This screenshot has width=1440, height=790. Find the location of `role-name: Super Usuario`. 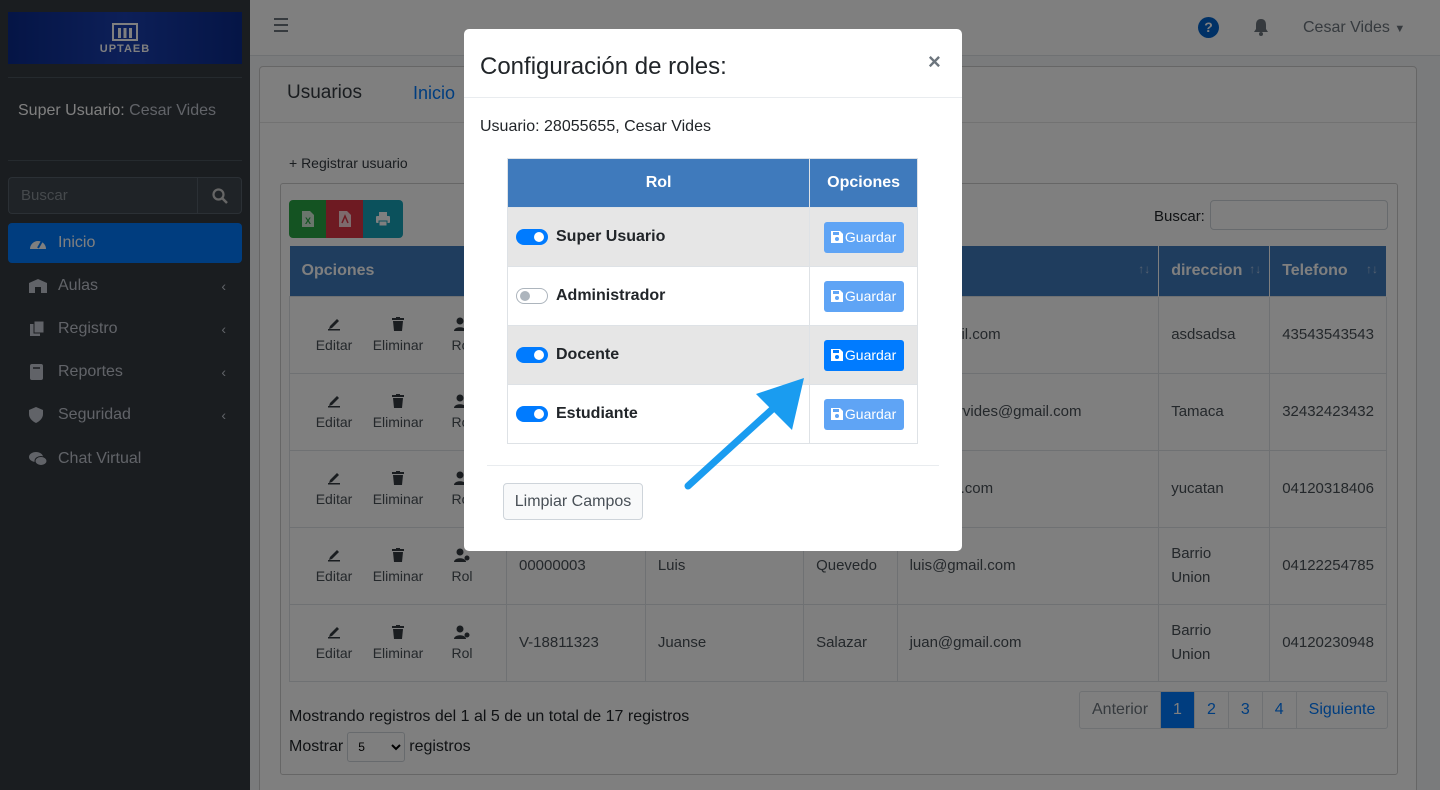

role-name: Super Usuario is located at coordinates (611, 236).